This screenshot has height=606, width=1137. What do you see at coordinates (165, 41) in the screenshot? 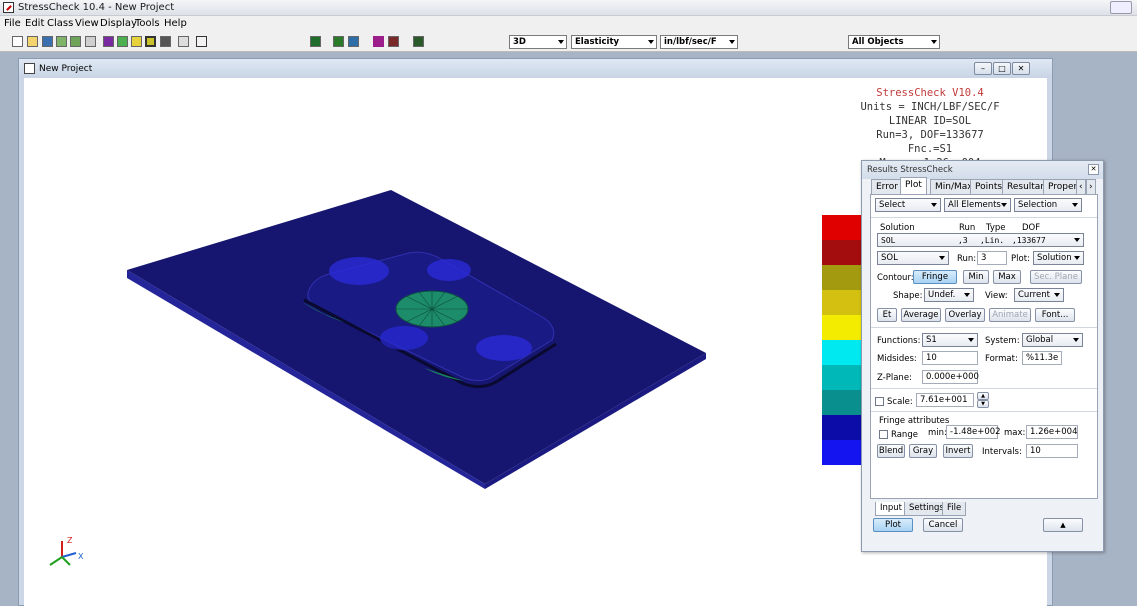
I see `report-icon` at bounding box center [165, 41].